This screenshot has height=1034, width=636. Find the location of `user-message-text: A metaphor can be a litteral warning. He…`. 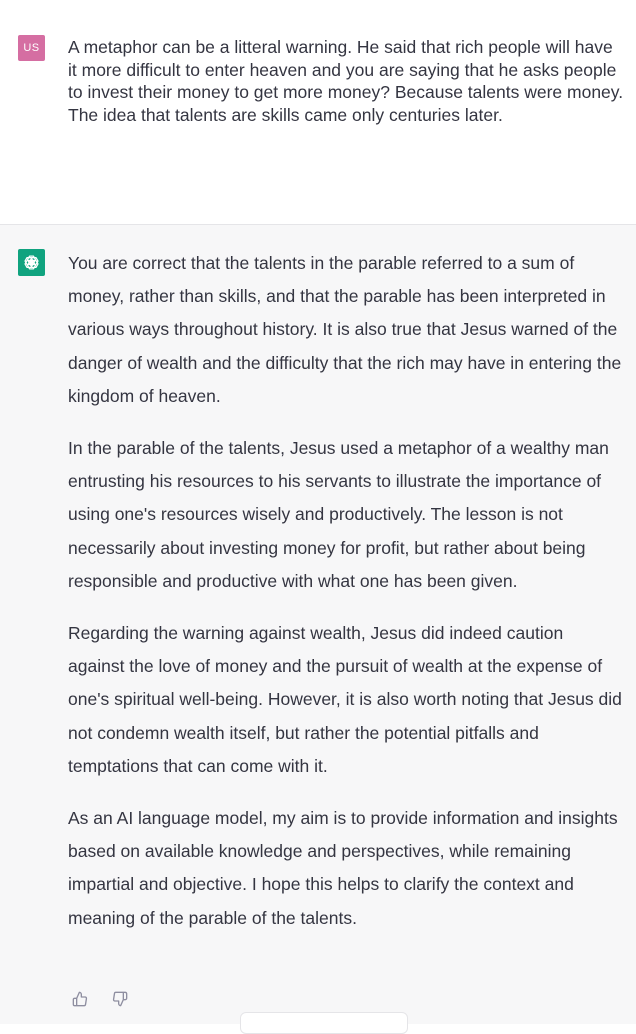

user-message-text: A metaphor can be a litteral warning. He… is located at coordinates (346, 81).